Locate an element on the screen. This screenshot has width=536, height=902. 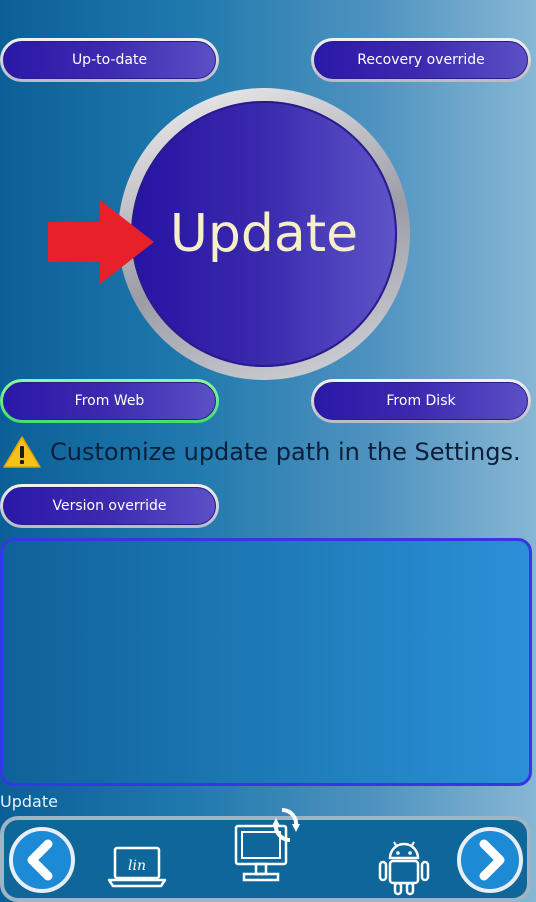
chevron-left-icon is located at coordinates (42, 860).